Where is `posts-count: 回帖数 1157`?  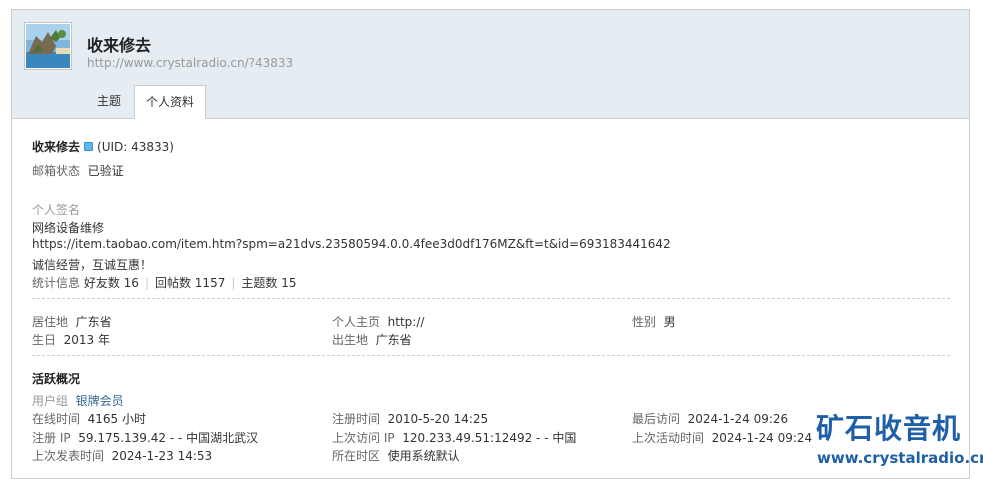 posts-count: 回帖数 1157 is located at coordinates (190, 283).